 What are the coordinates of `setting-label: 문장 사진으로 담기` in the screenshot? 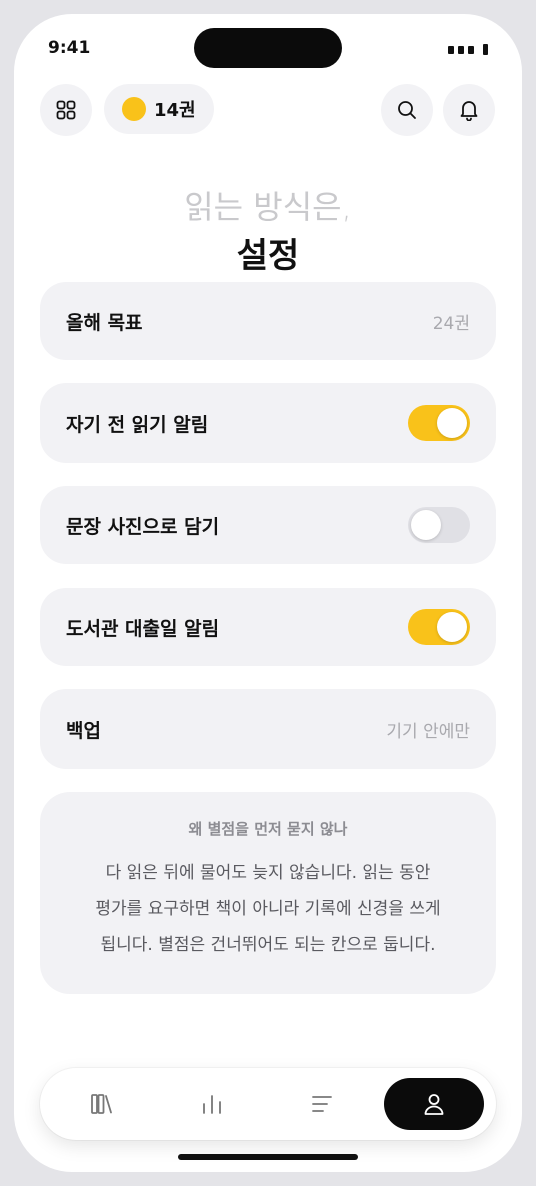 It's located at (143, 526).